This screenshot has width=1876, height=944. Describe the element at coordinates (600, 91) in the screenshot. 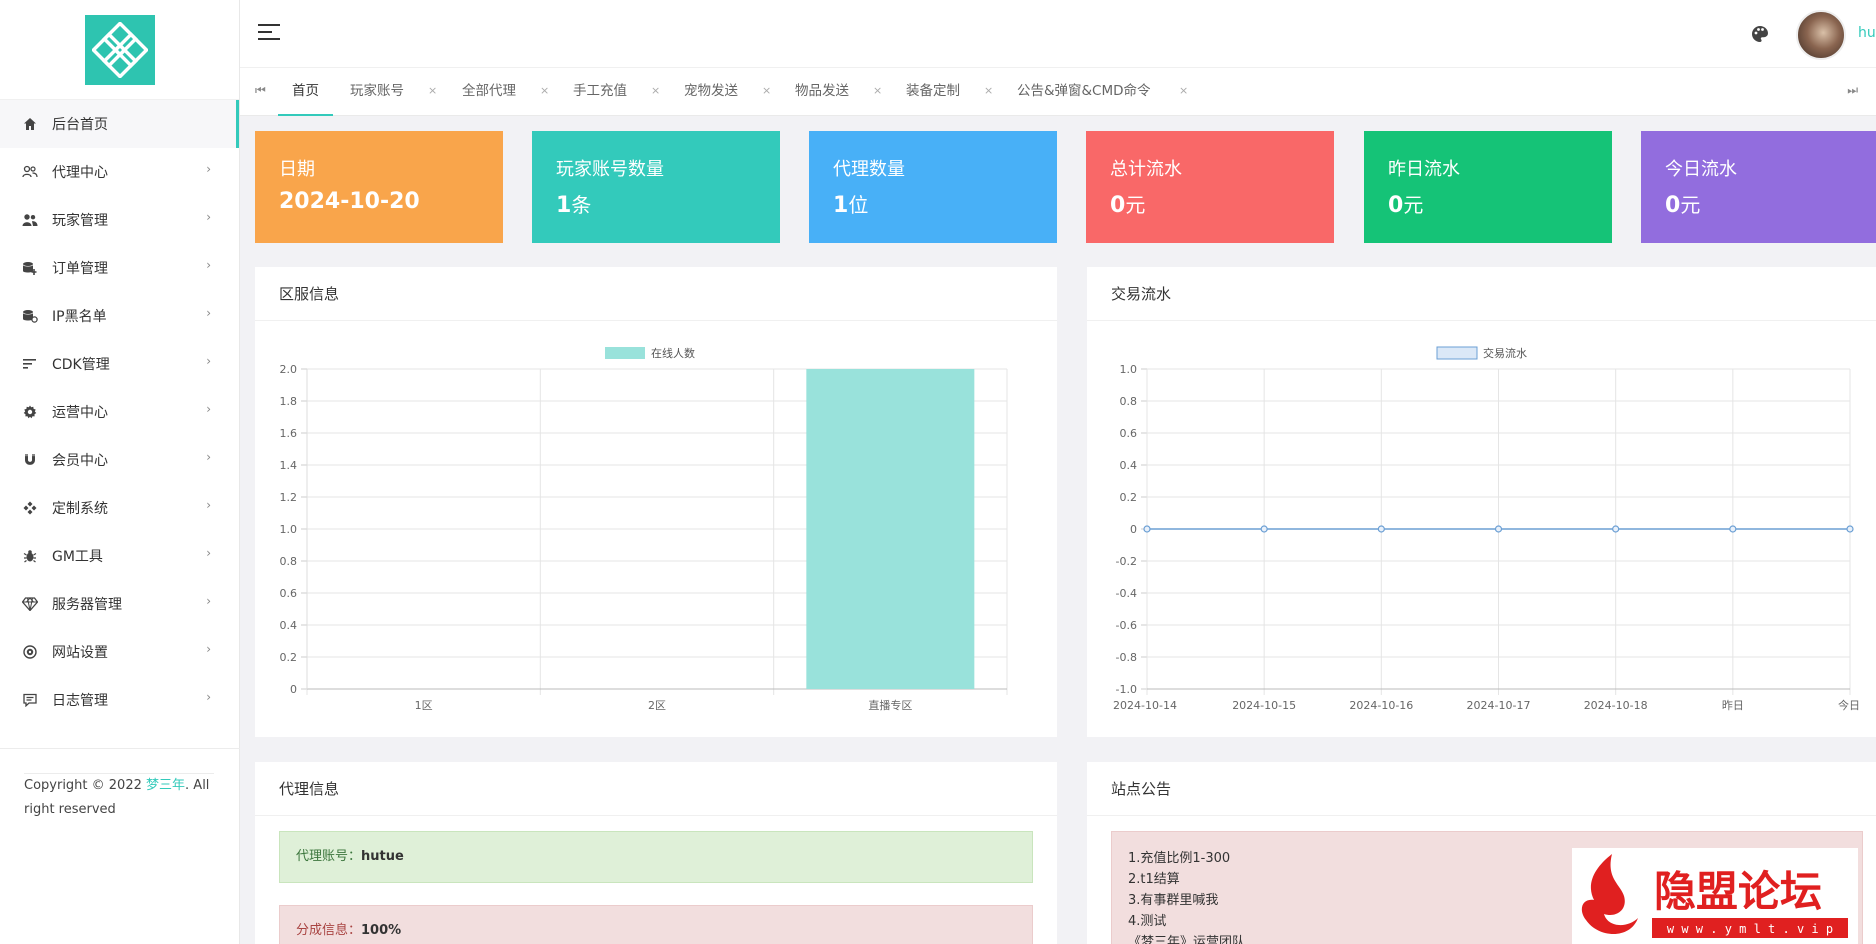

I see `tab-label: 手工充值` at that location.